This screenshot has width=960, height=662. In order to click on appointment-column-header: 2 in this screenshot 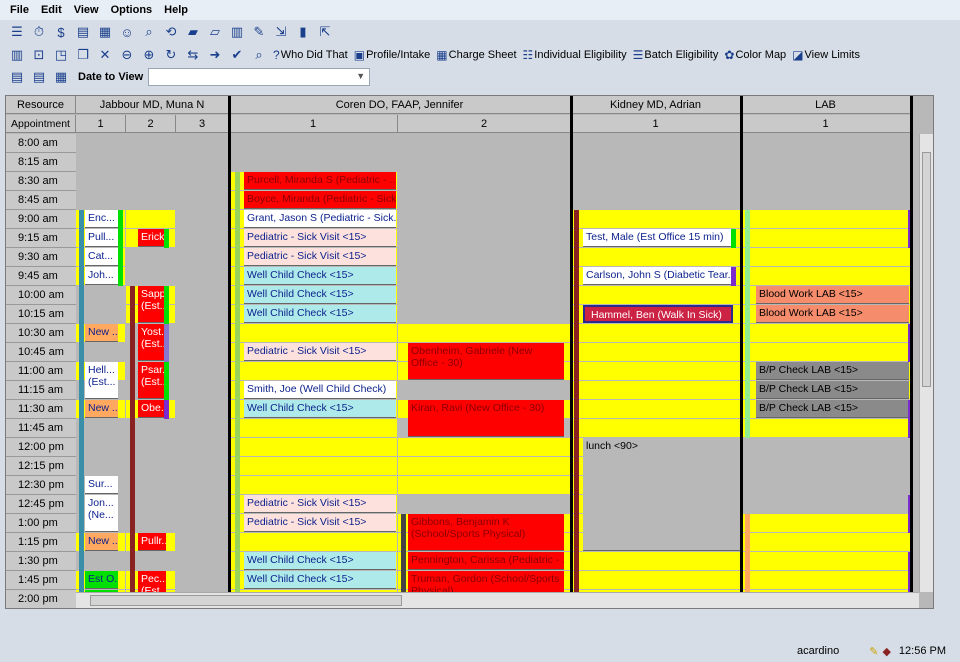, I will do `click(484, 124)`.